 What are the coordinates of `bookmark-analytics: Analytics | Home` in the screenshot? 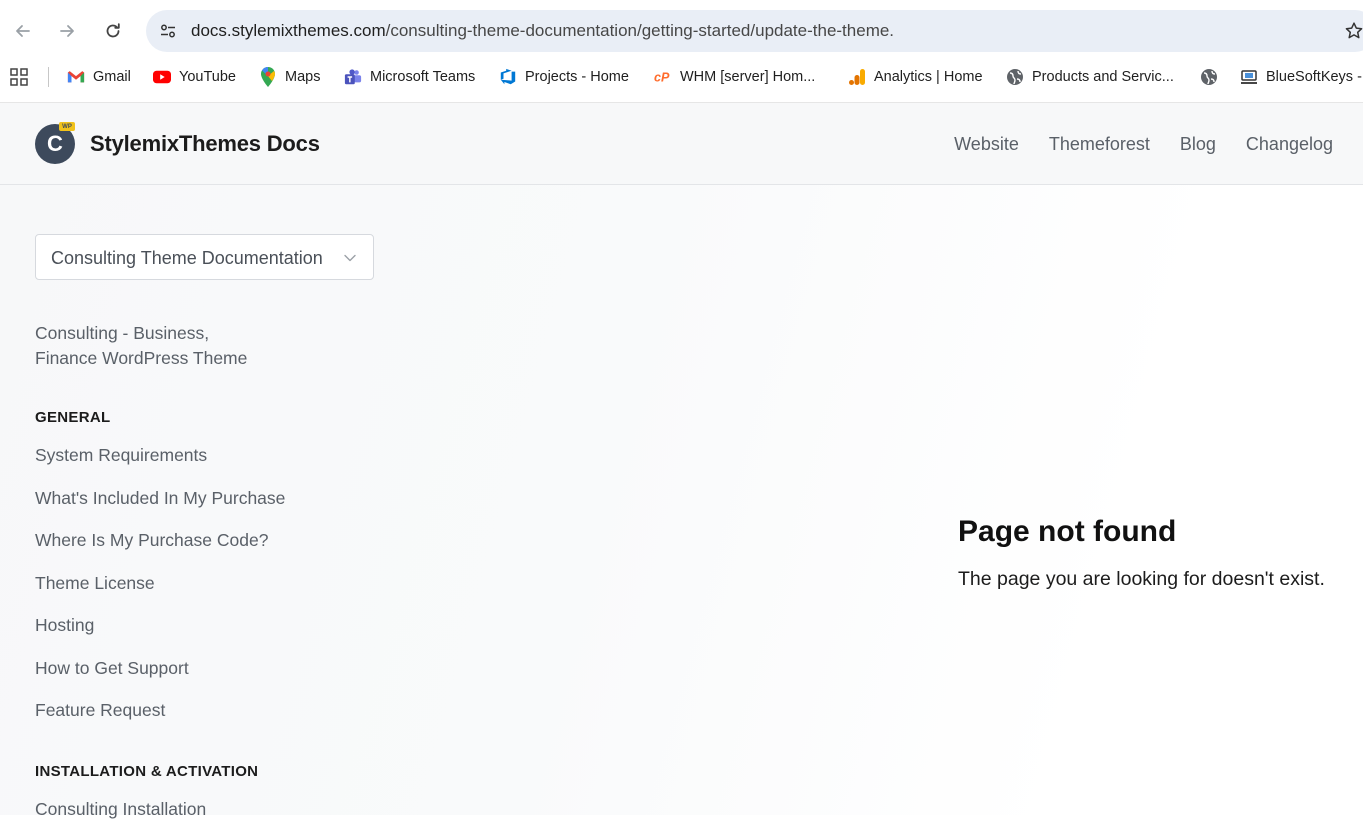 It's located at (915, 77).